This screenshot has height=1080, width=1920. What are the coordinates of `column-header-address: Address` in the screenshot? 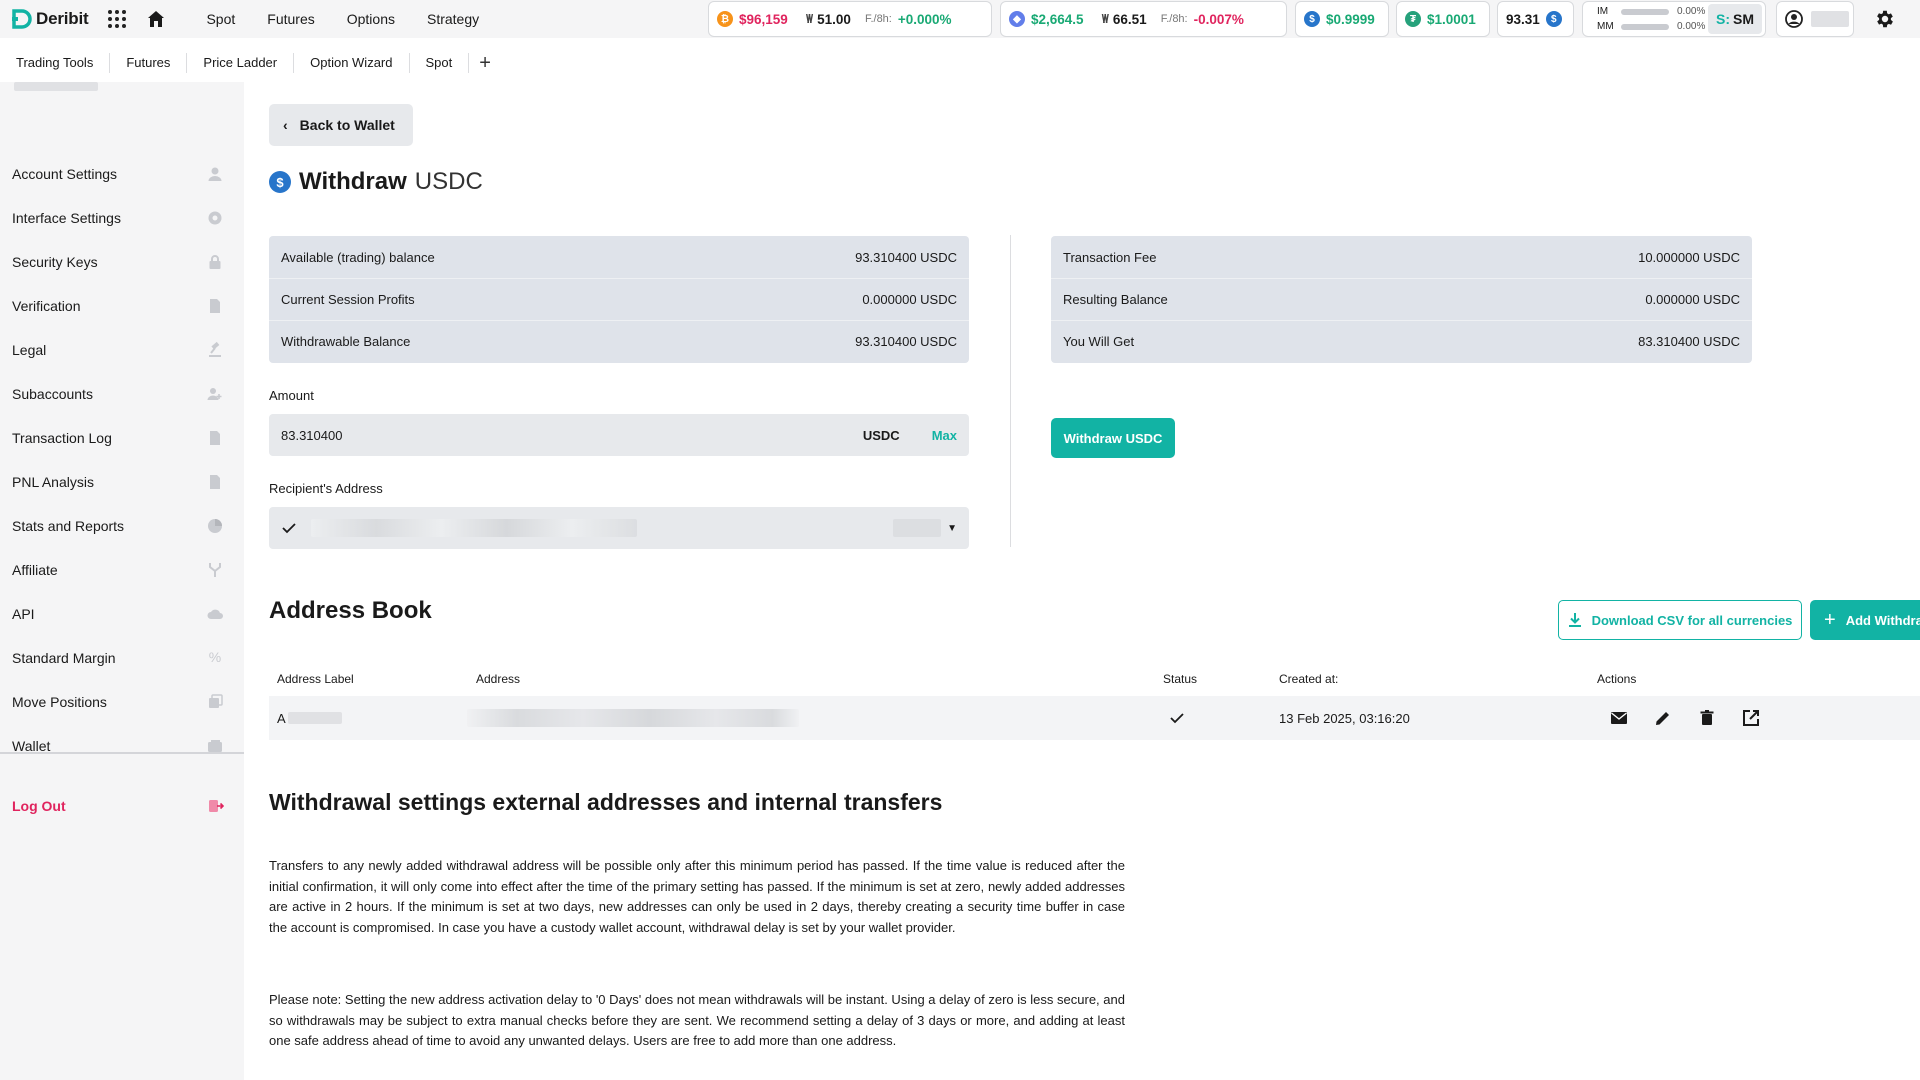 It's located at (498, 679).